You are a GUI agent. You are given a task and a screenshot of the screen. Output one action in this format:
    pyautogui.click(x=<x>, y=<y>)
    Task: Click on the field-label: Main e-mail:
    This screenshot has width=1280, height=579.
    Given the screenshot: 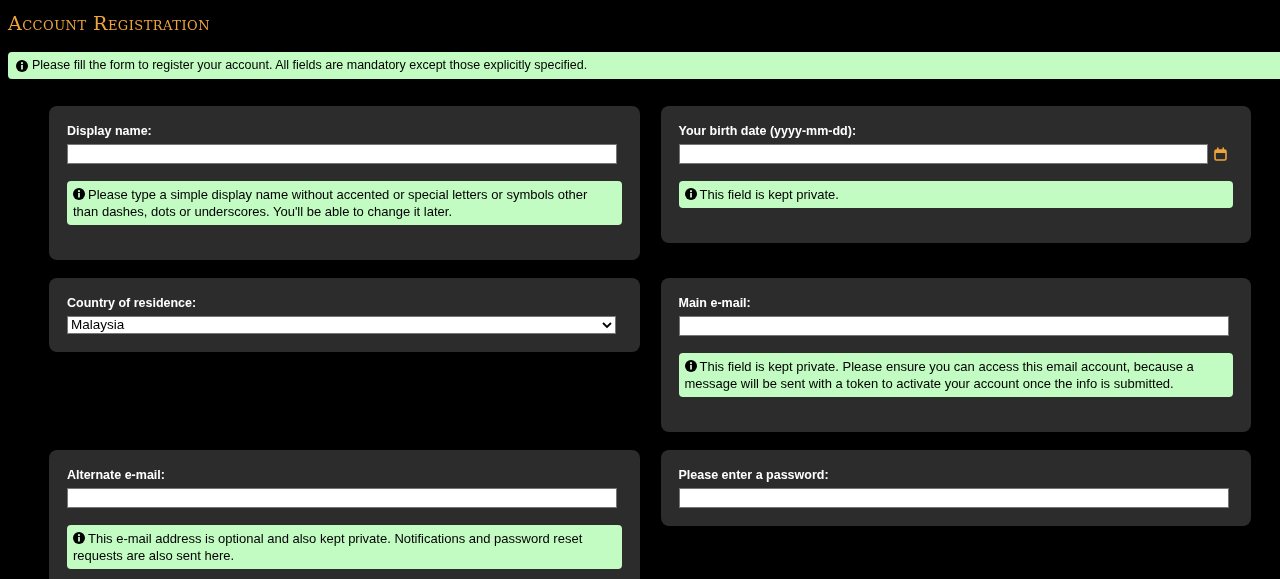 What is the action you would take?
    pyautogui.click(x=715, y=303)
    